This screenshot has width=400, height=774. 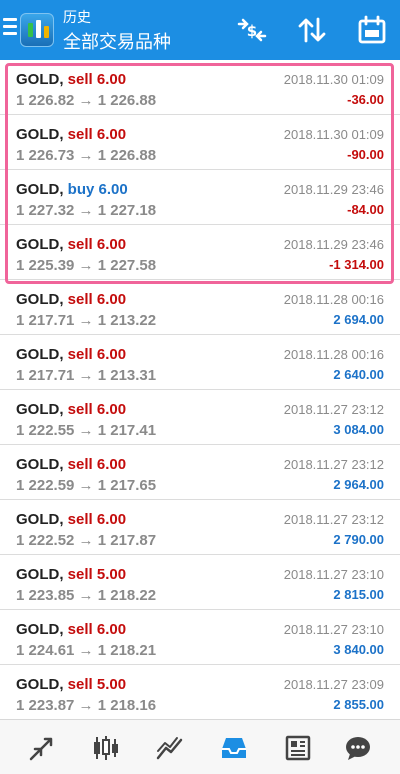 What do you see at coordinates (365, 154) in the screenshot?
I see `trade-profit: -90.00` at bounding box center [365, 154].